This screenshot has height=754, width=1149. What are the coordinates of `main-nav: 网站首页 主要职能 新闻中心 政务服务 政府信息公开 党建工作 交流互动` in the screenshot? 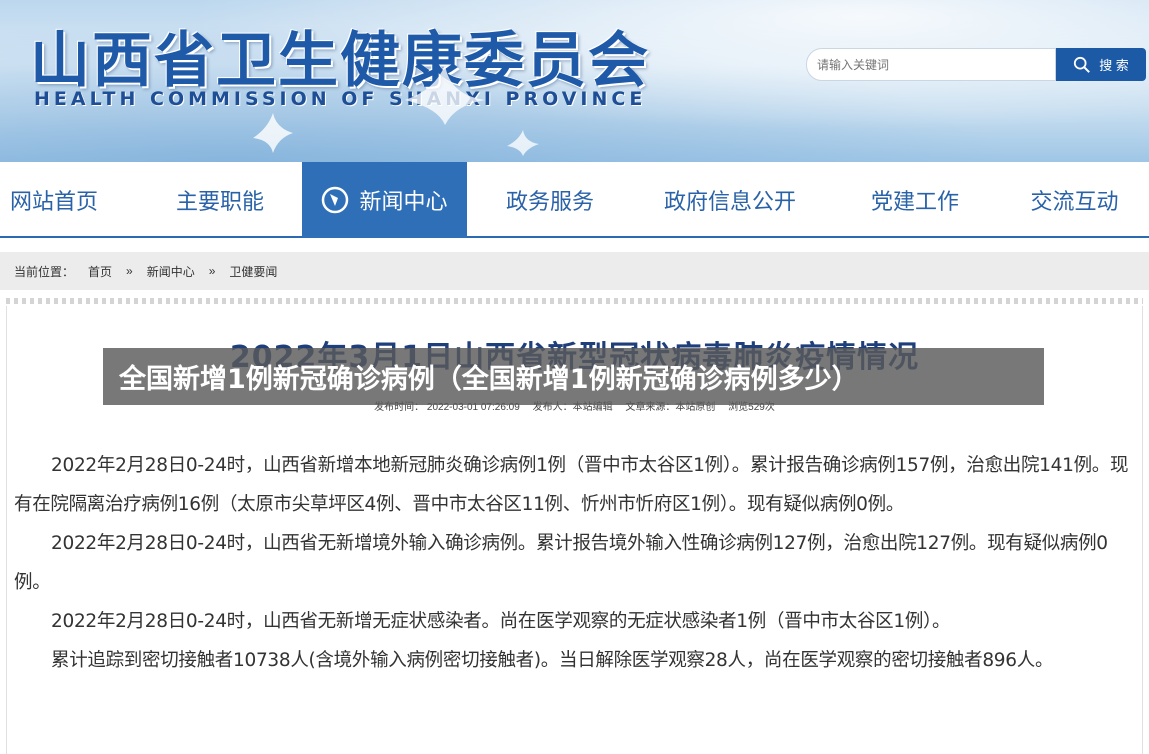 It's located at (574, 200).